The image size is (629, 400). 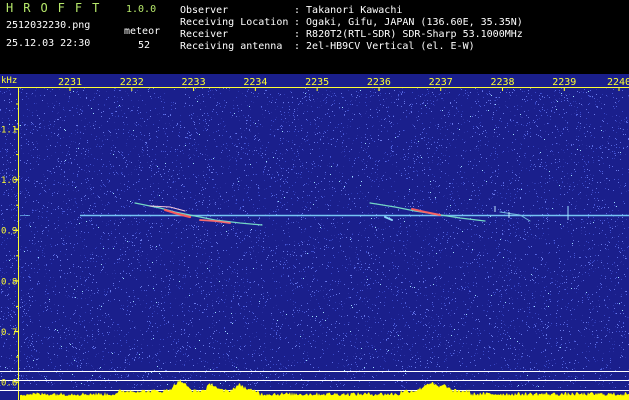 What do you see at coordinates (379, 82) in the screenshot?
I see `time-label: 2236` at bounding box center [379, 82].